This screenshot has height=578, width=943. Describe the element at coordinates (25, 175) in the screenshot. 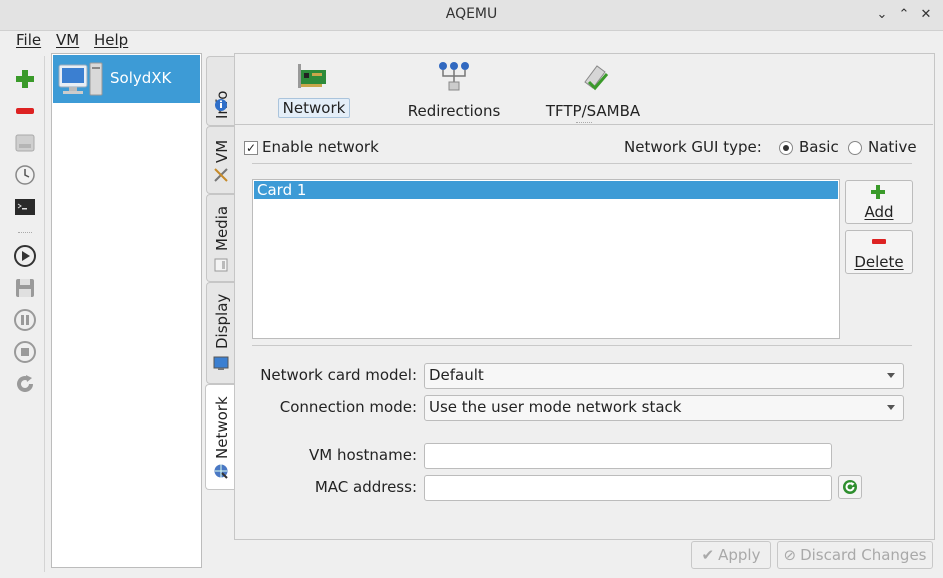

I see `clock-icon` at that location.